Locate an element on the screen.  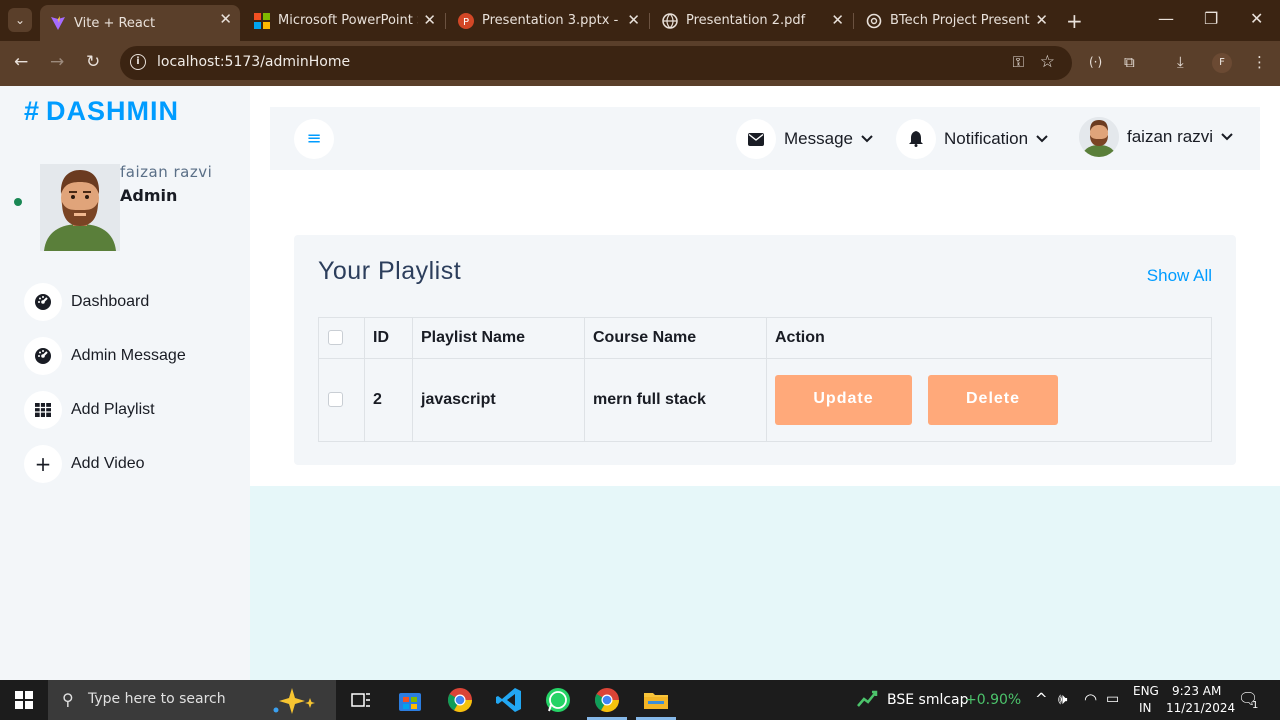
message-dropdown: Message is located at coordinates (804, 139).